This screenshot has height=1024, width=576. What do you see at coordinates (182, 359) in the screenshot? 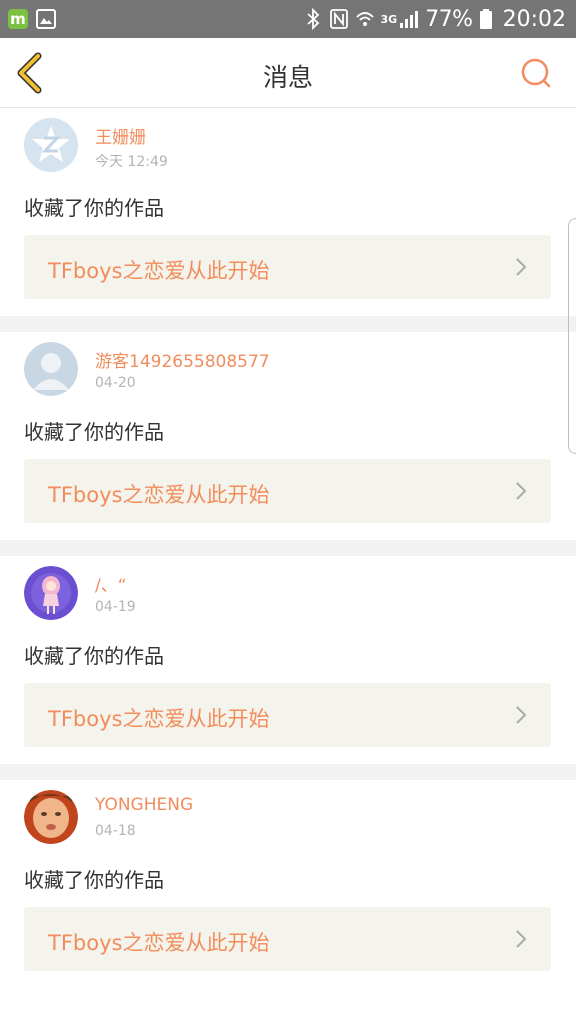
I see `username: 游客1492655808577` at bounding box center [182, 359].